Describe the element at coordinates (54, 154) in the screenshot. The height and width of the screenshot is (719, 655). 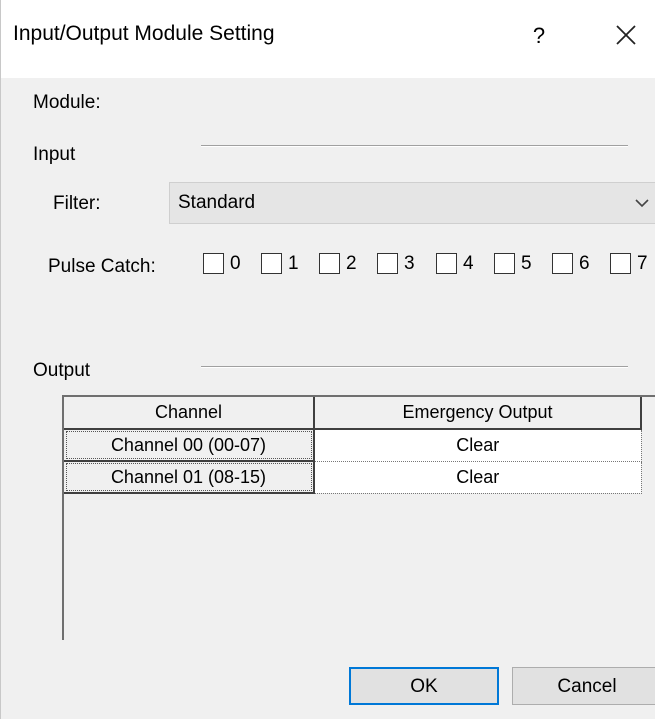
I see `input-section-label: Input` at that location.